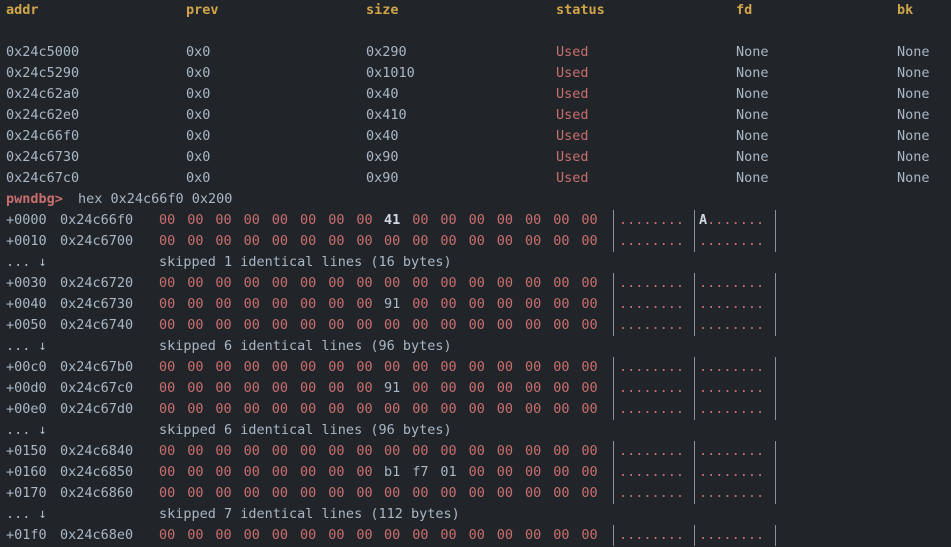  I want to click on heap-chunk-row: 0x24c5000 0x0 0x290 Used None None, so click(475, 52).